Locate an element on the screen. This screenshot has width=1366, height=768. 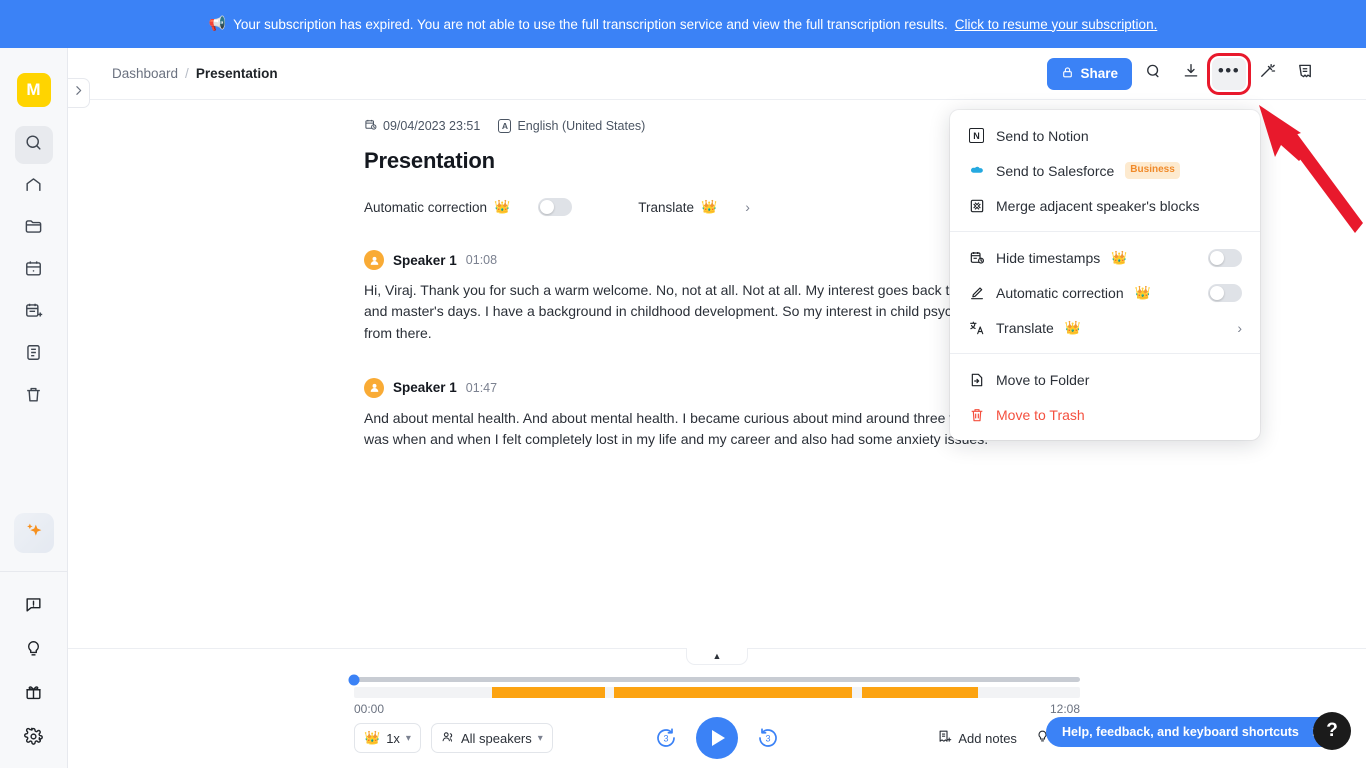
sparkle-icon is located at coordinates (34, 533).